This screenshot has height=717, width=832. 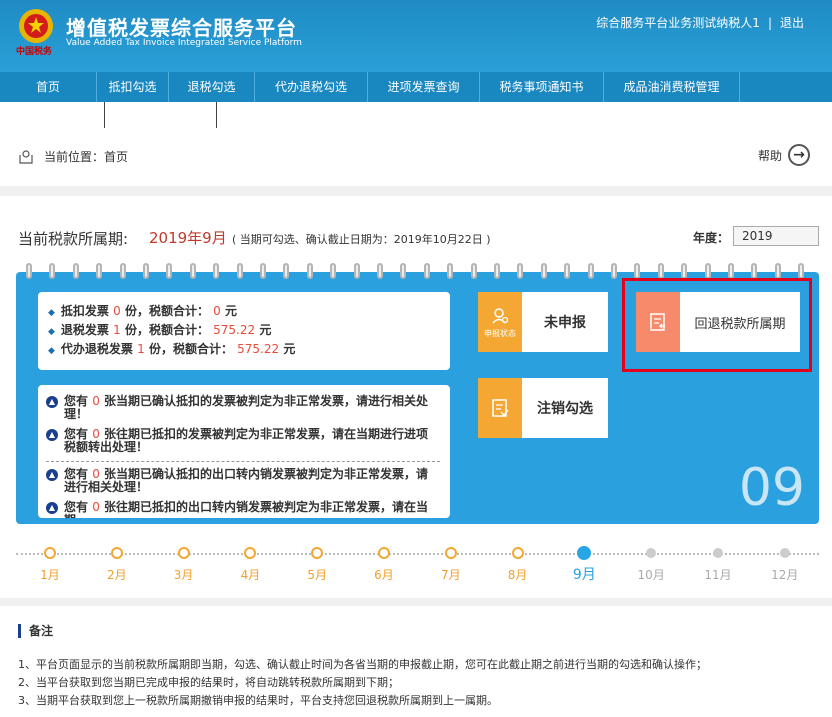 I want to click on timeline-month-7: 7月, so click(x=451, y=574).